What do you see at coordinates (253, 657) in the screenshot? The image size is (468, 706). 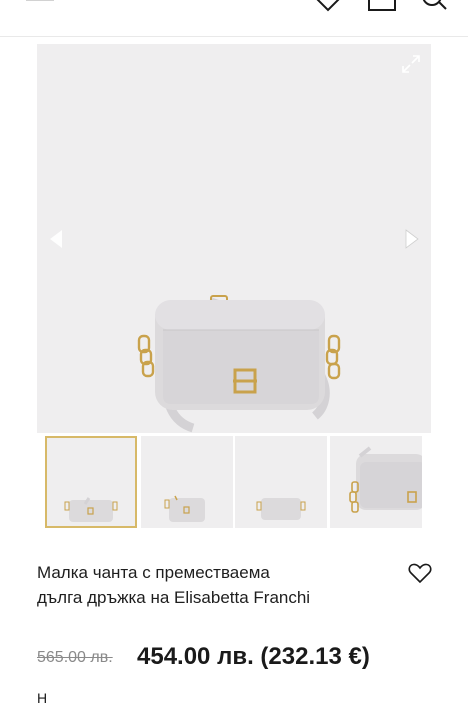 I see `current-price: 454.00 лв. (232.13 €)` at bounding box center [253, 657].